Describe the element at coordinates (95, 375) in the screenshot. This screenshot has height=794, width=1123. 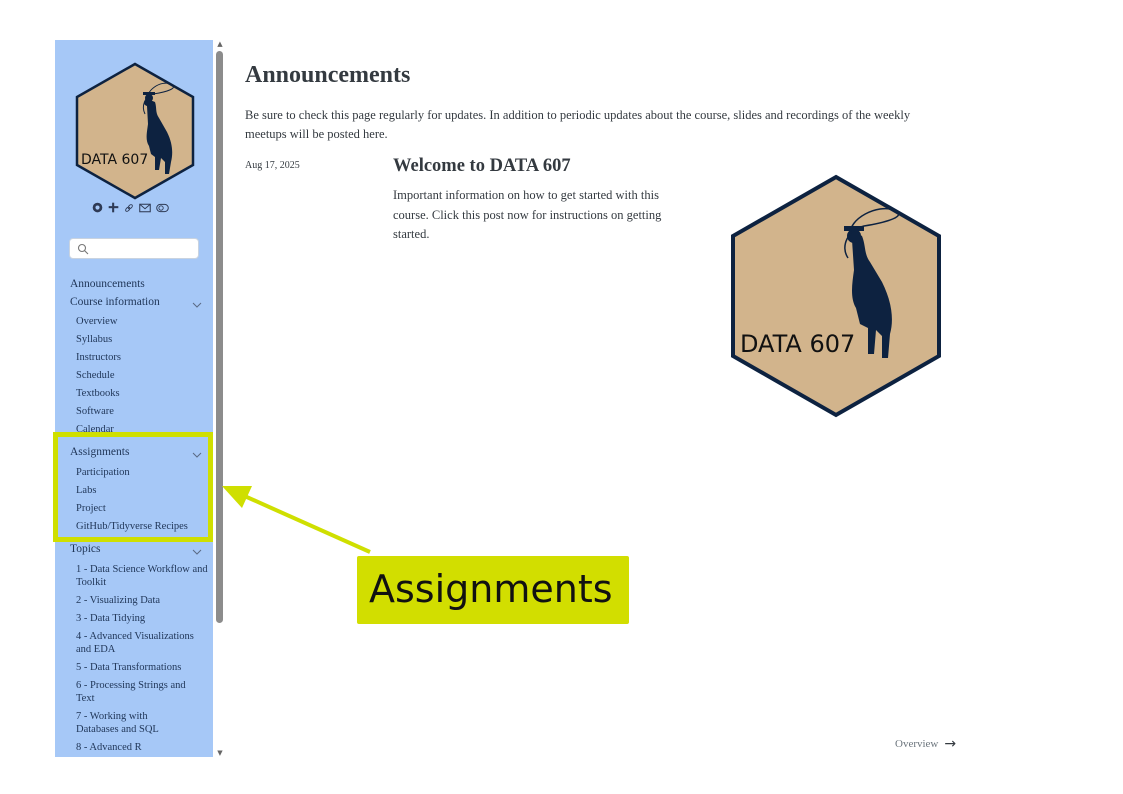
I see `sidebar-item-schedule: Schedule` at that location.